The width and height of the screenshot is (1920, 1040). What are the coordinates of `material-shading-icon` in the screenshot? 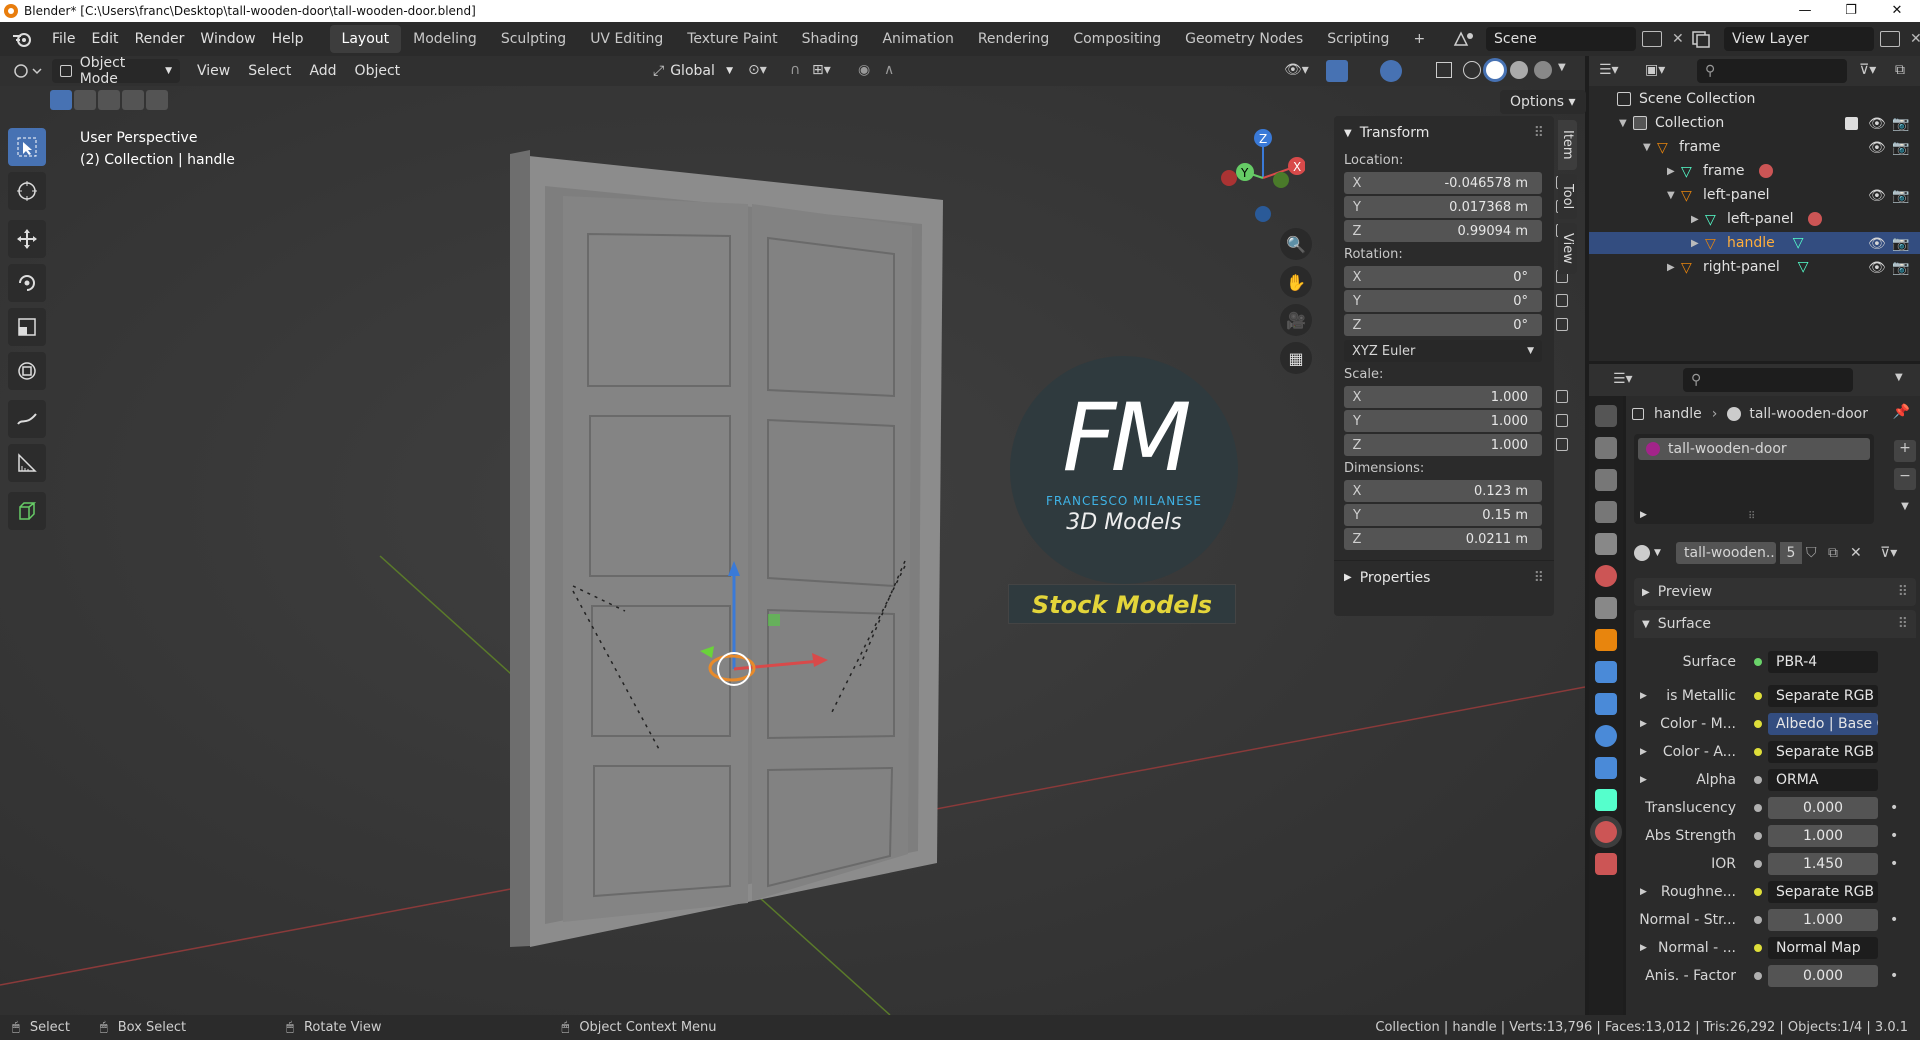 It's located at (1519, 70).